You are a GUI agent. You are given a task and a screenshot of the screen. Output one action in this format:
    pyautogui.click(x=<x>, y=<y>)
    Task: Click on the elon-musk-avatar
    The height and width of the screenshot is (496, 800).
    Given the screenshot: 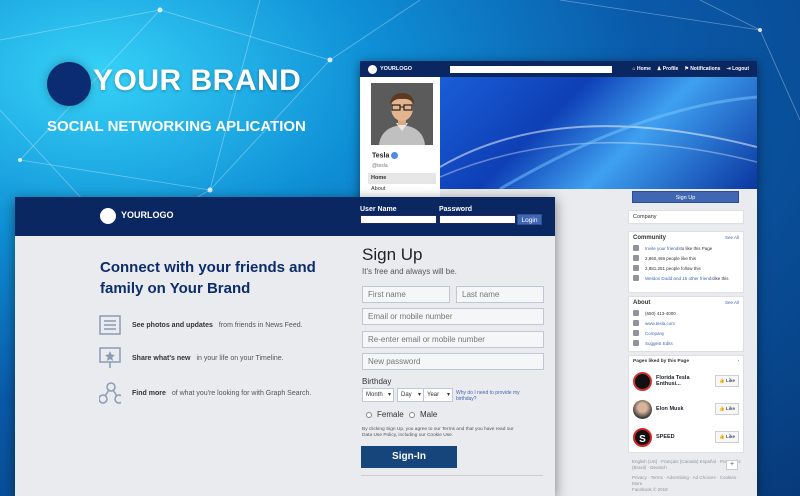 What is the action you would take?
    pyautogui.click(x=642, y=409)
    